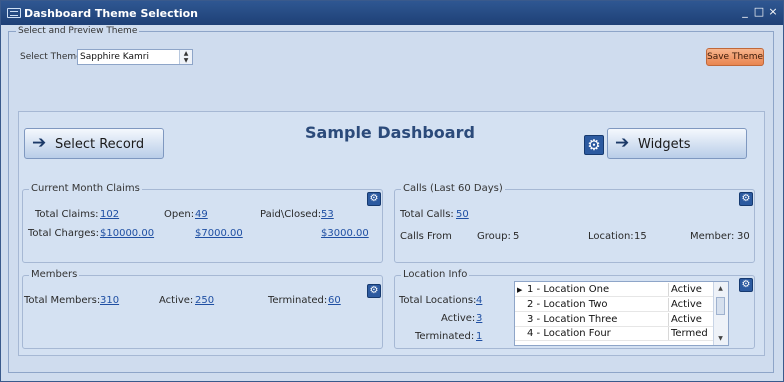  What do you see at coordinates (759, 12) in the screenshot?
I see `maximize-button: □` at bounding box center [759, 12].